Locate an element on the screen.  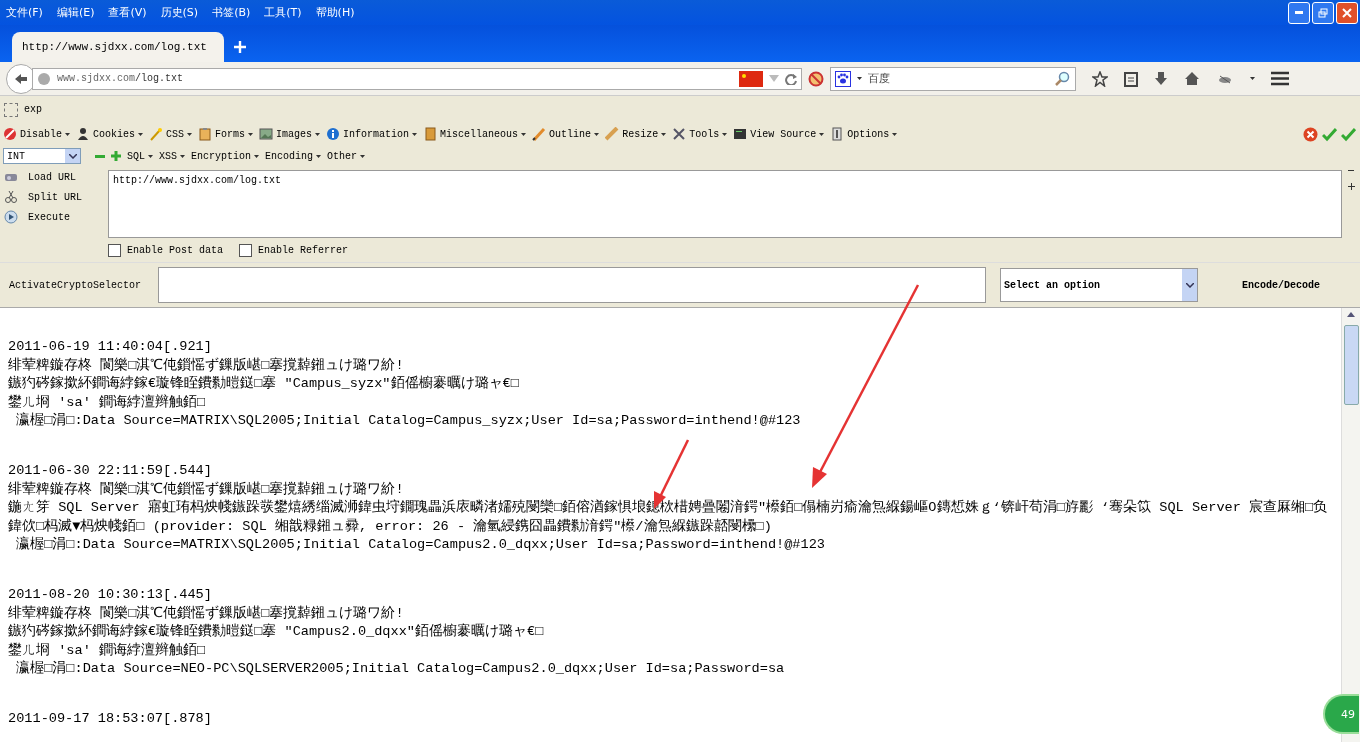
scroll-thumb is located at coordinates (1351, 365).